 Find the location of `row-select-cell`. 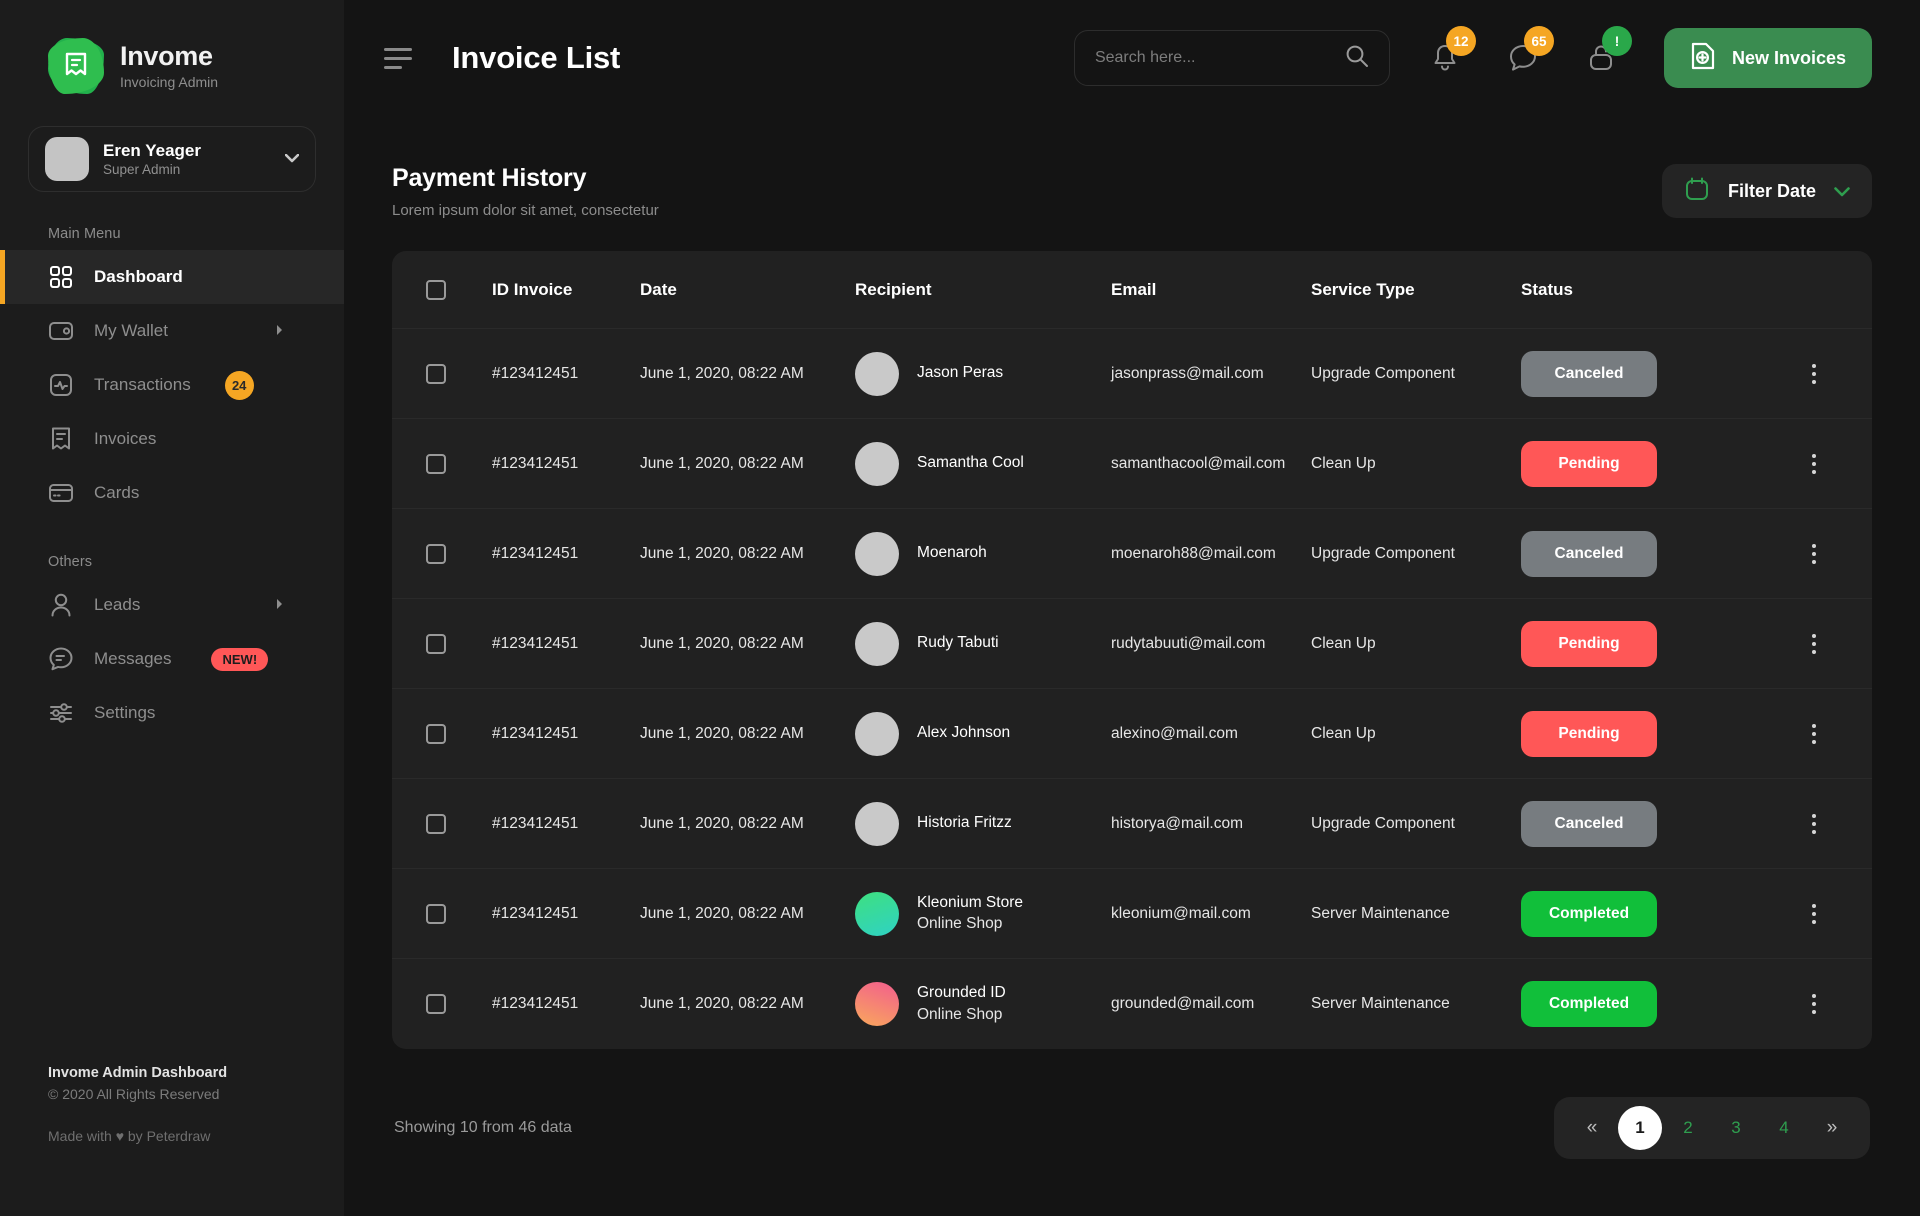

row-select-cell is located at coordinates (459, 643).